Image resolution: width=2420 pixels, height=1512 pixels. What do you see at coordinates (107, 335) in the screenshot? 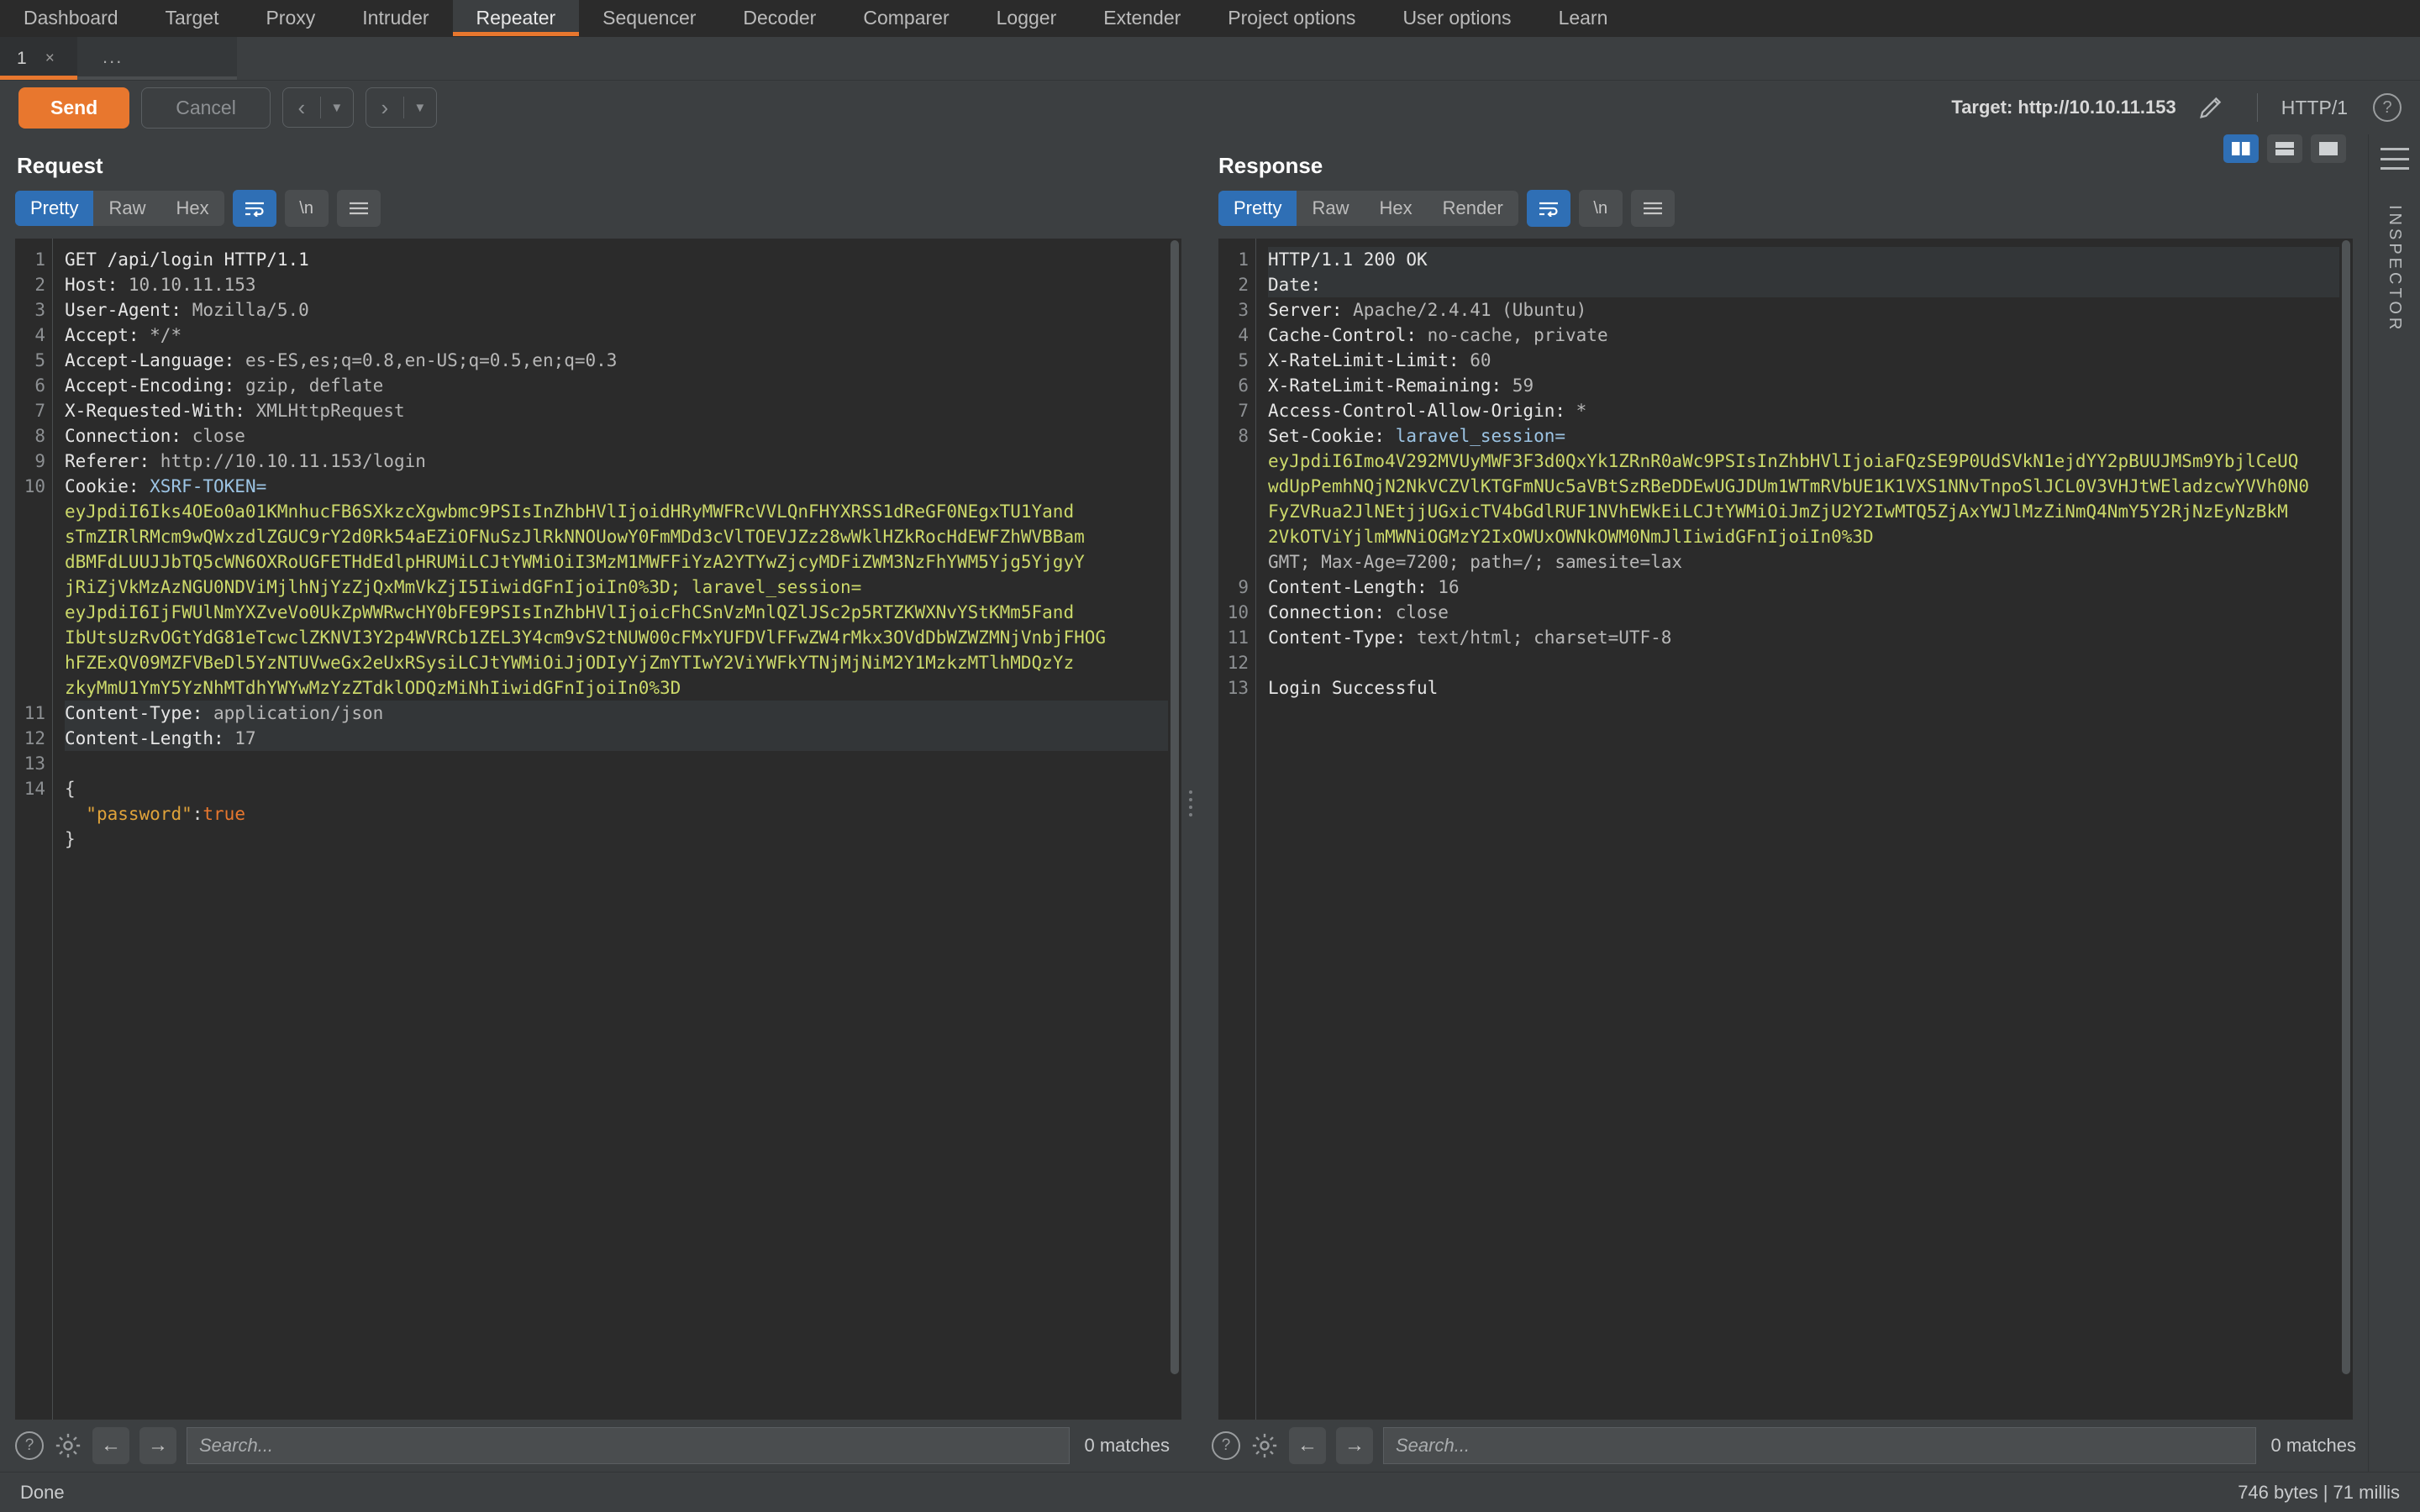
I see `code-segment: Accept:` at bounding box center [107, 335].